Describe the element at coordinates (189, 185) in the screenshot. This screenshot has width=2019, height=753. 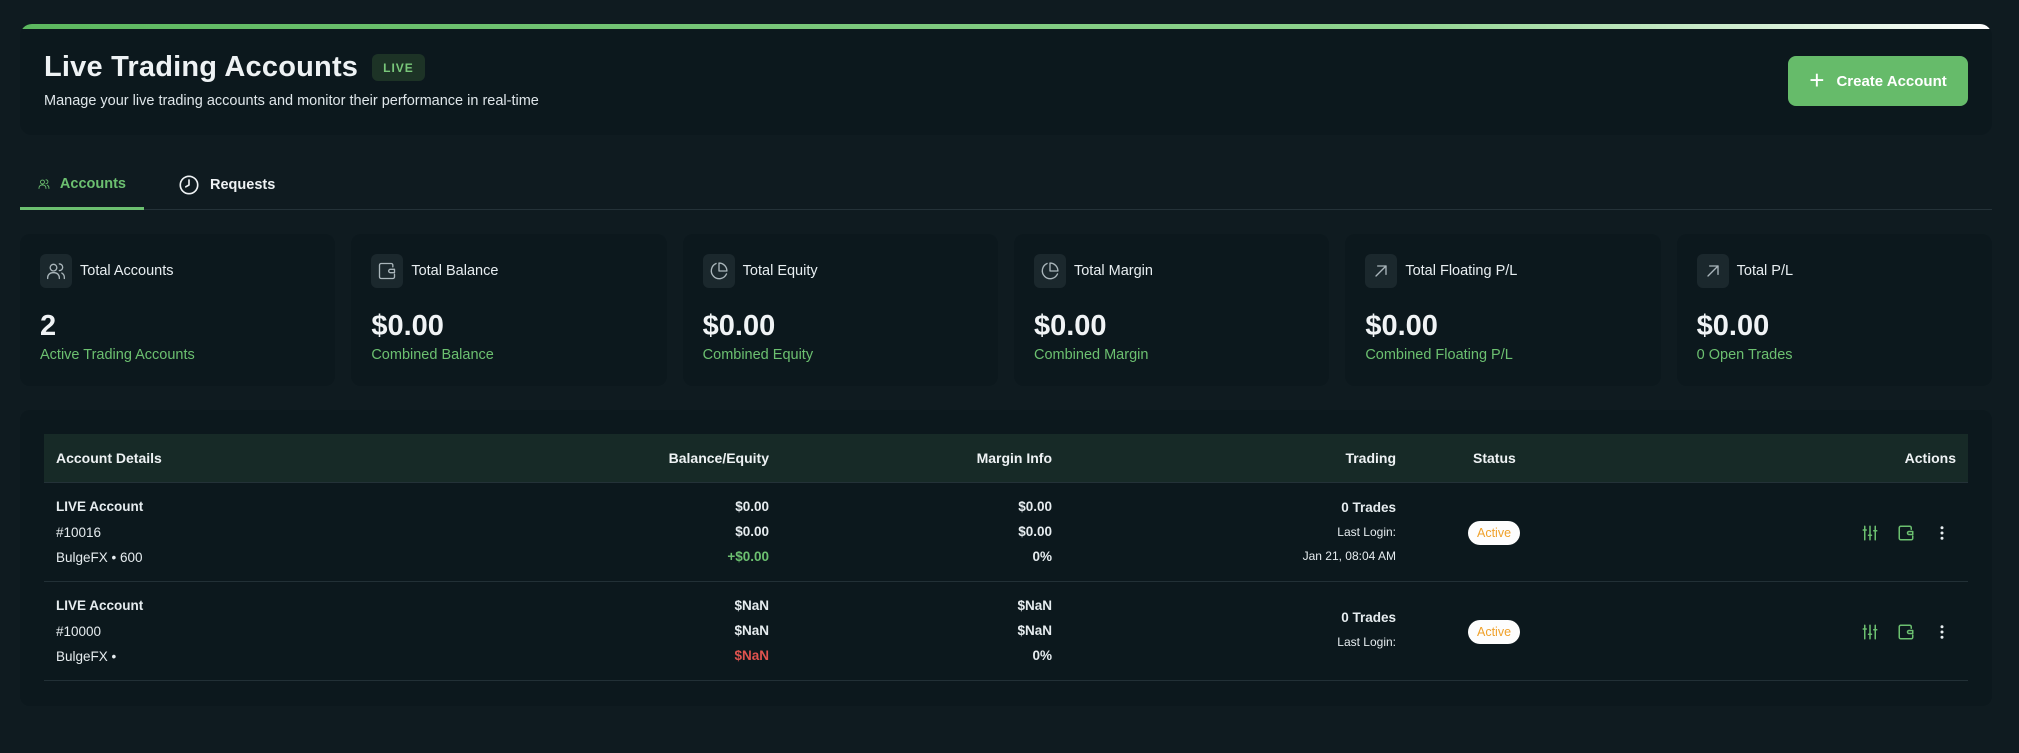
I see `clock-icon` at that location.